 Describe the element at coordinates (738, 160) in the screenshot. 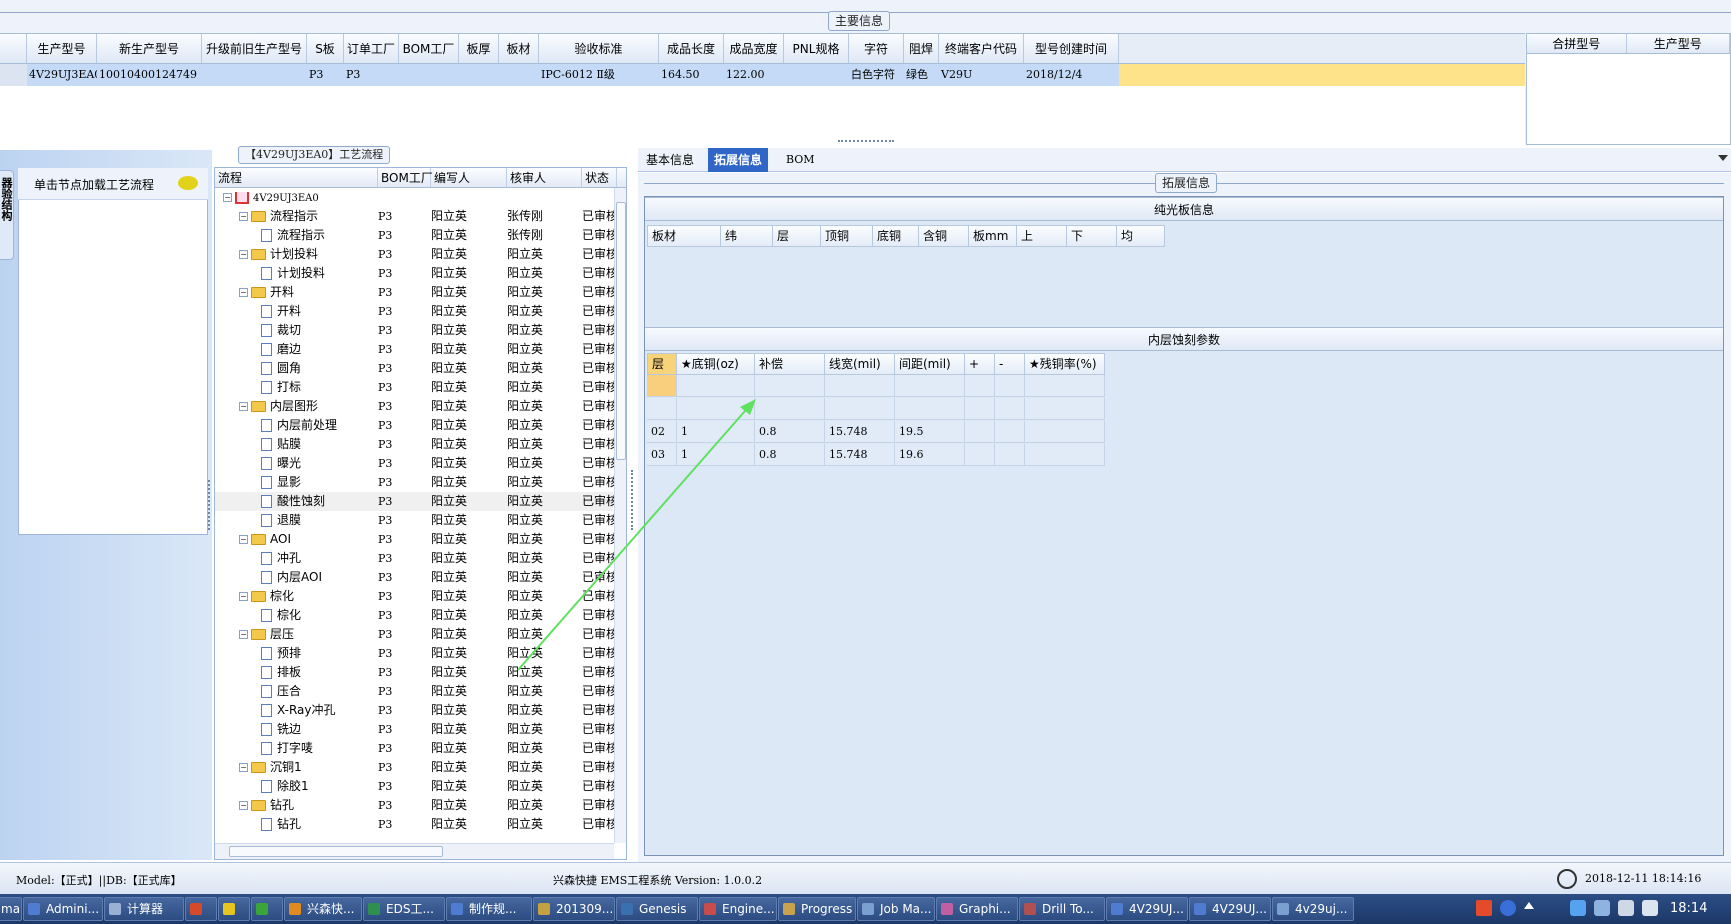

I see `tab-extended-info: 拓展信息` at that location.